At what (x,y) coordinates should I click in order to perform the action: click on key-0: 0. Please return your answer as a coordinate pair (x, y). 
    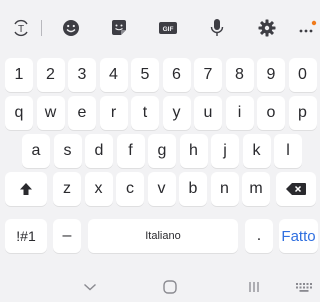
    Looking at the image, I should click on (302, 75).